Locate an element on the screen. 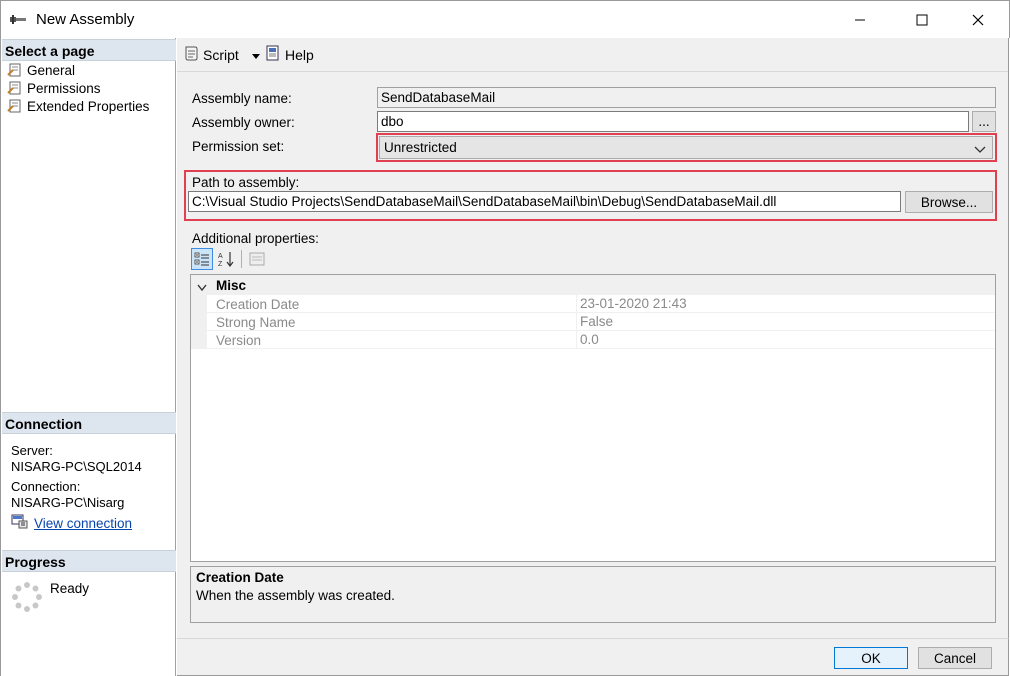 This screenshot has height=676, width=1010. permission-set-label: Permission set: is located at coordinates (238, 146).